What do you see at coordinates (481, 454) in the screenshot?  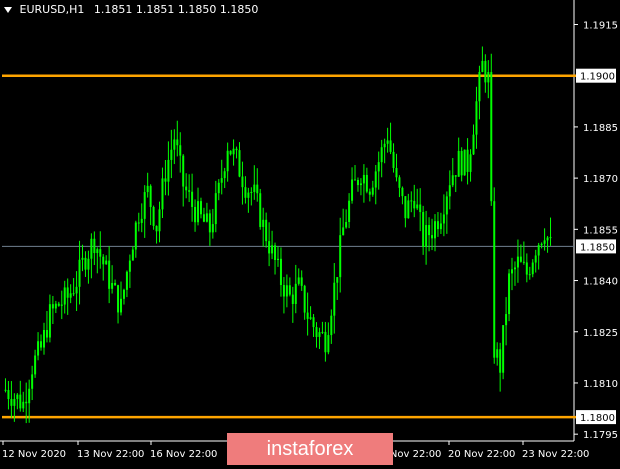 I see `x-tick-label: 20 Nov 22:00` at bounding box center [481, 454].